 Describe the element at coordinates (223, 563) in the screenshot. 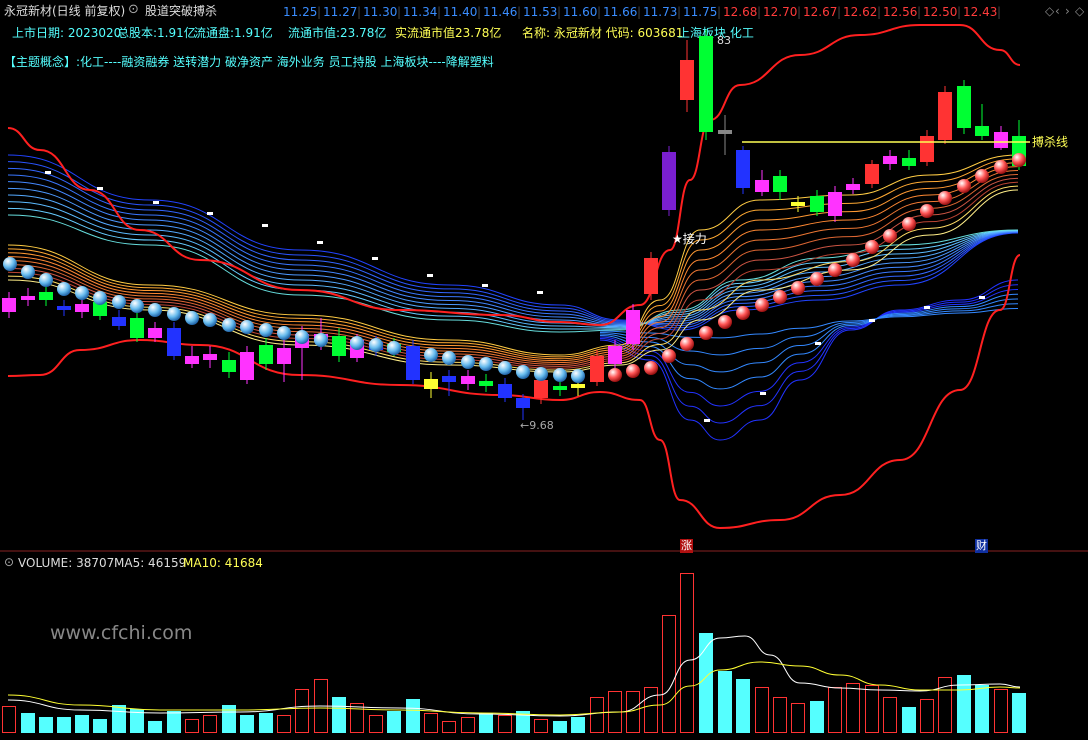

I see `volume-ma10: MA10: 41684` at that location.